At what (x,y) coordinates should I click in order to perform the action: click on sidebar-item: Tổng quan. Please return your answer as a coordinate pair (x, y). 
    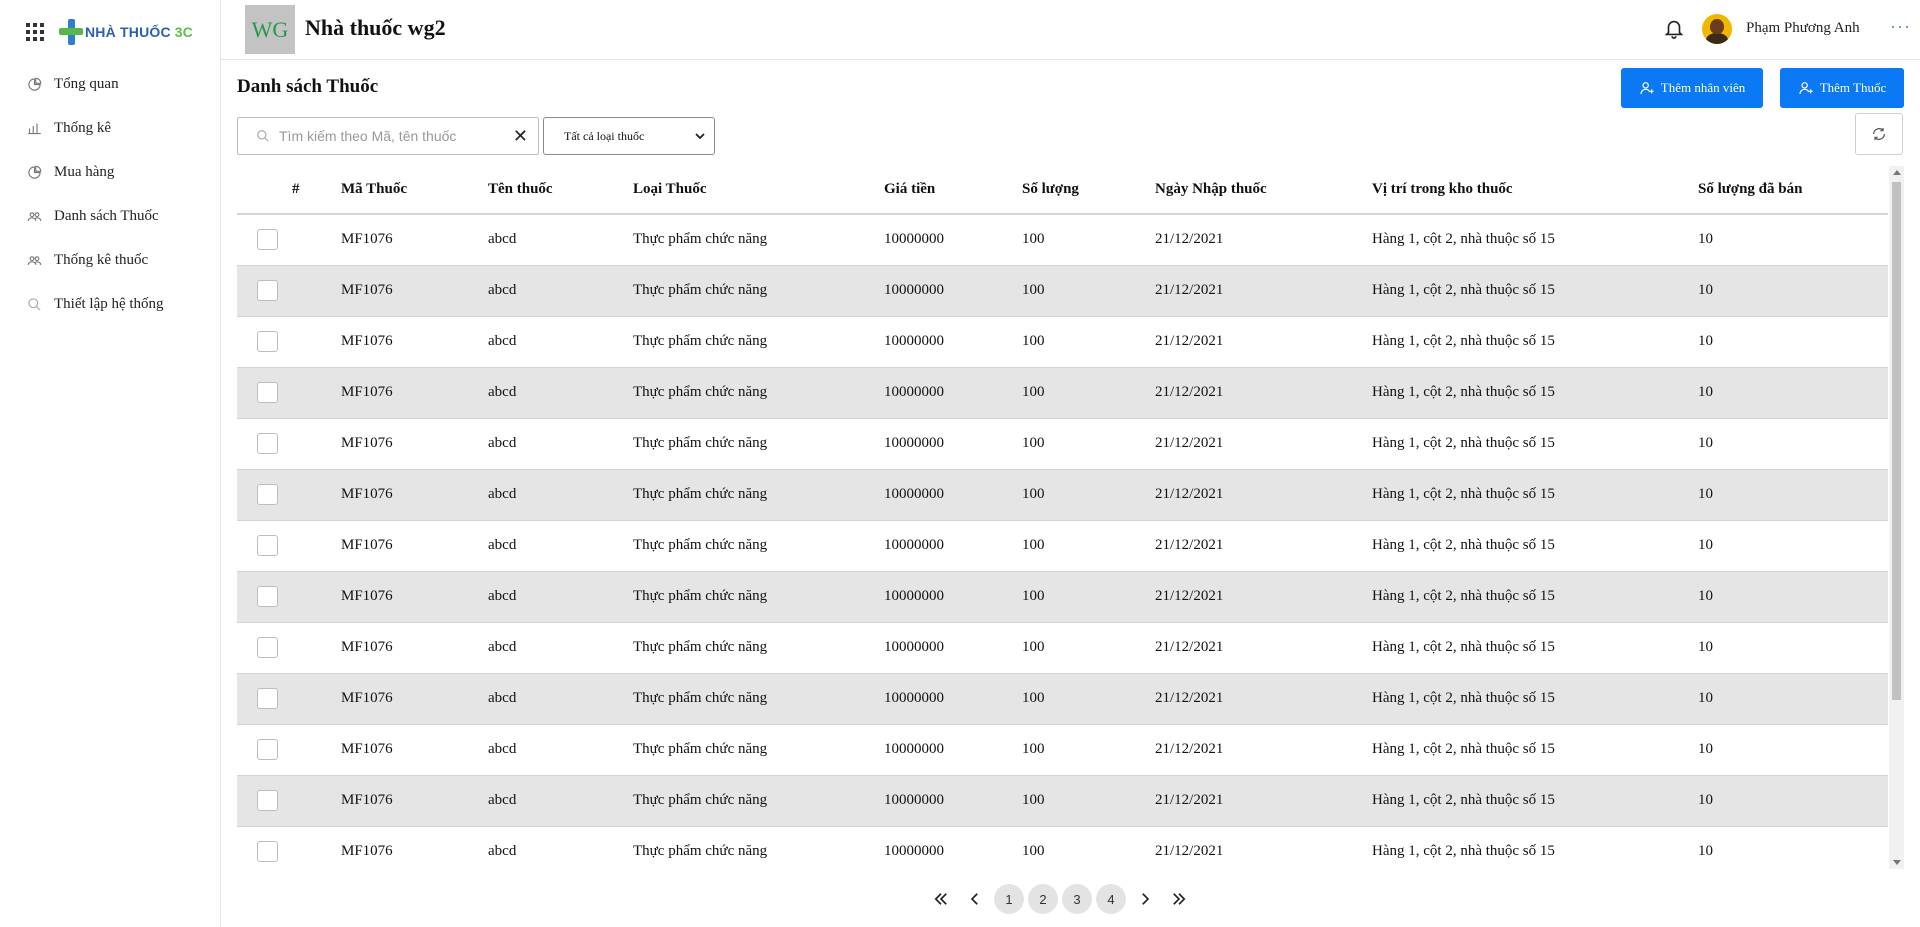
    Looking at the image, I should click on (110, 84).